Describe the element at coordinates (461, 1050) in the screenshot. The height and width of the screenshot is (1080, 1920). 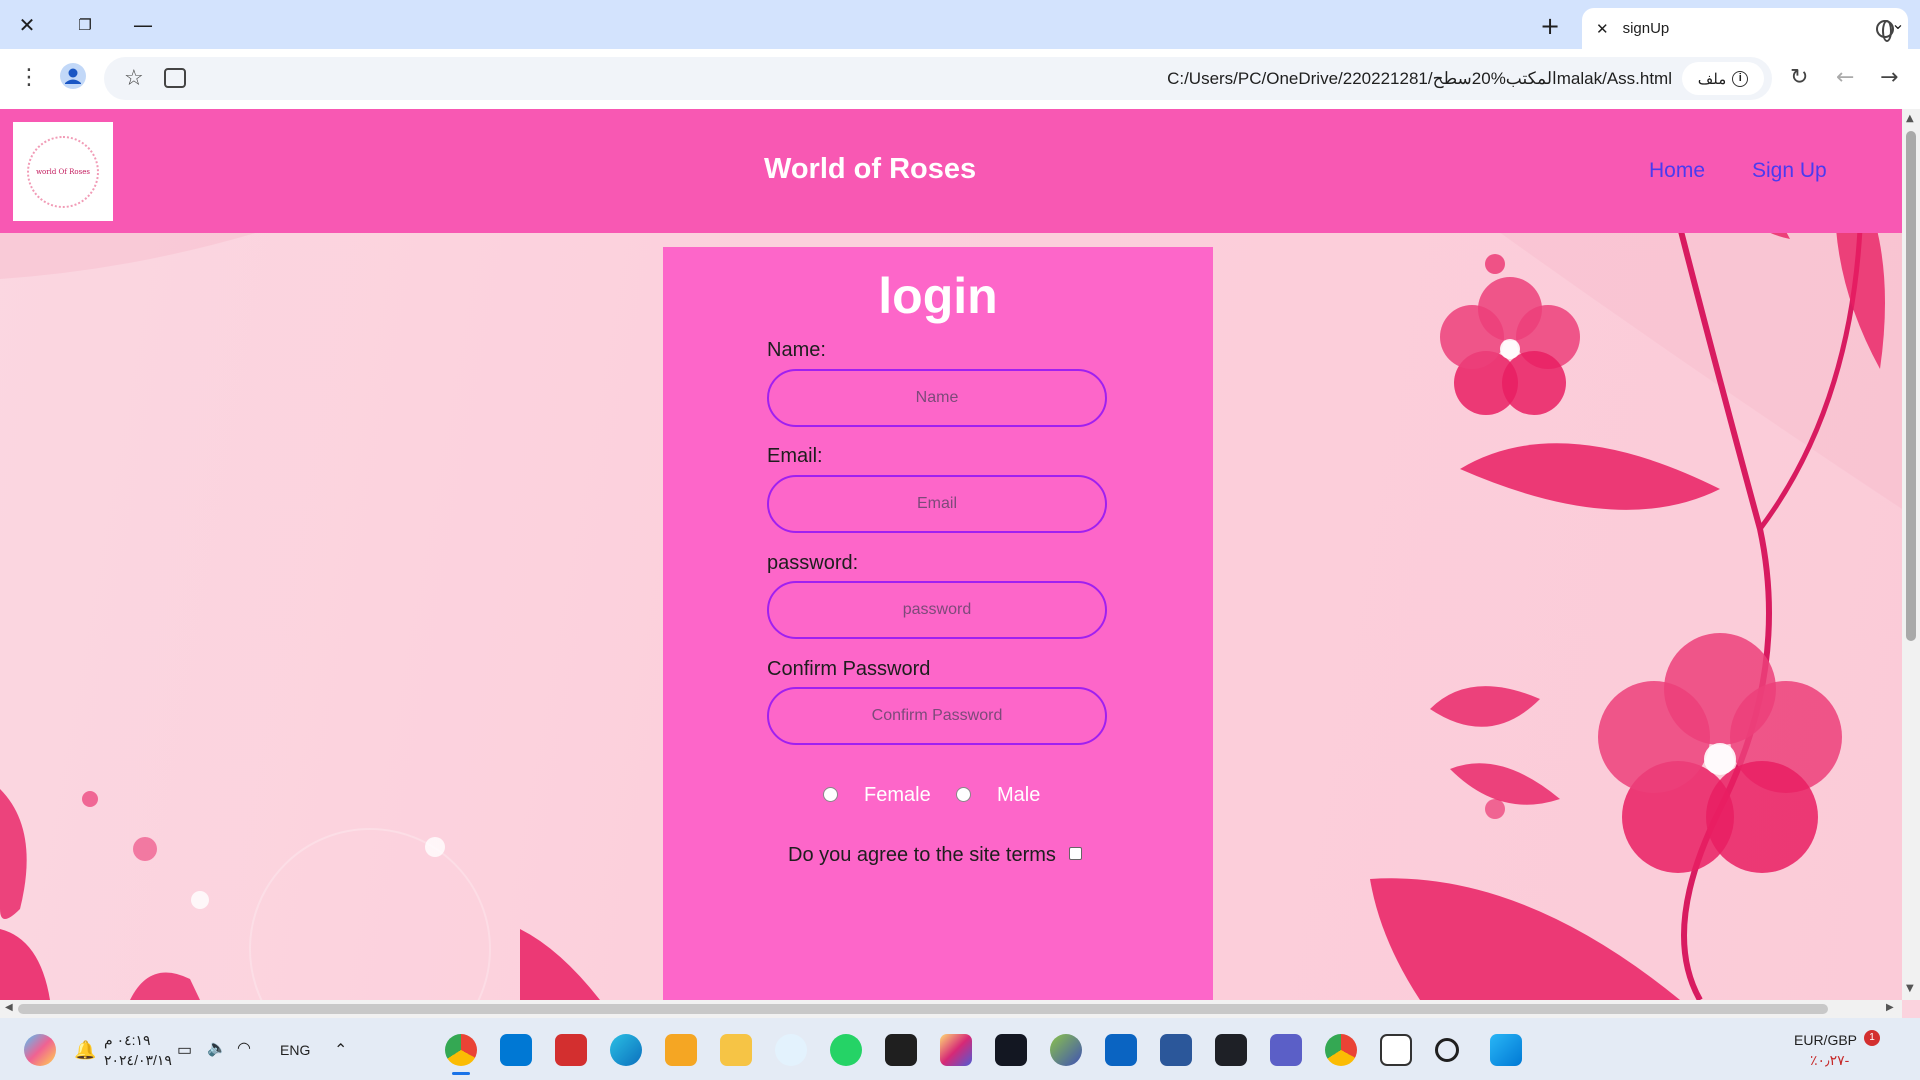
I see `chrome-icon` at that location.